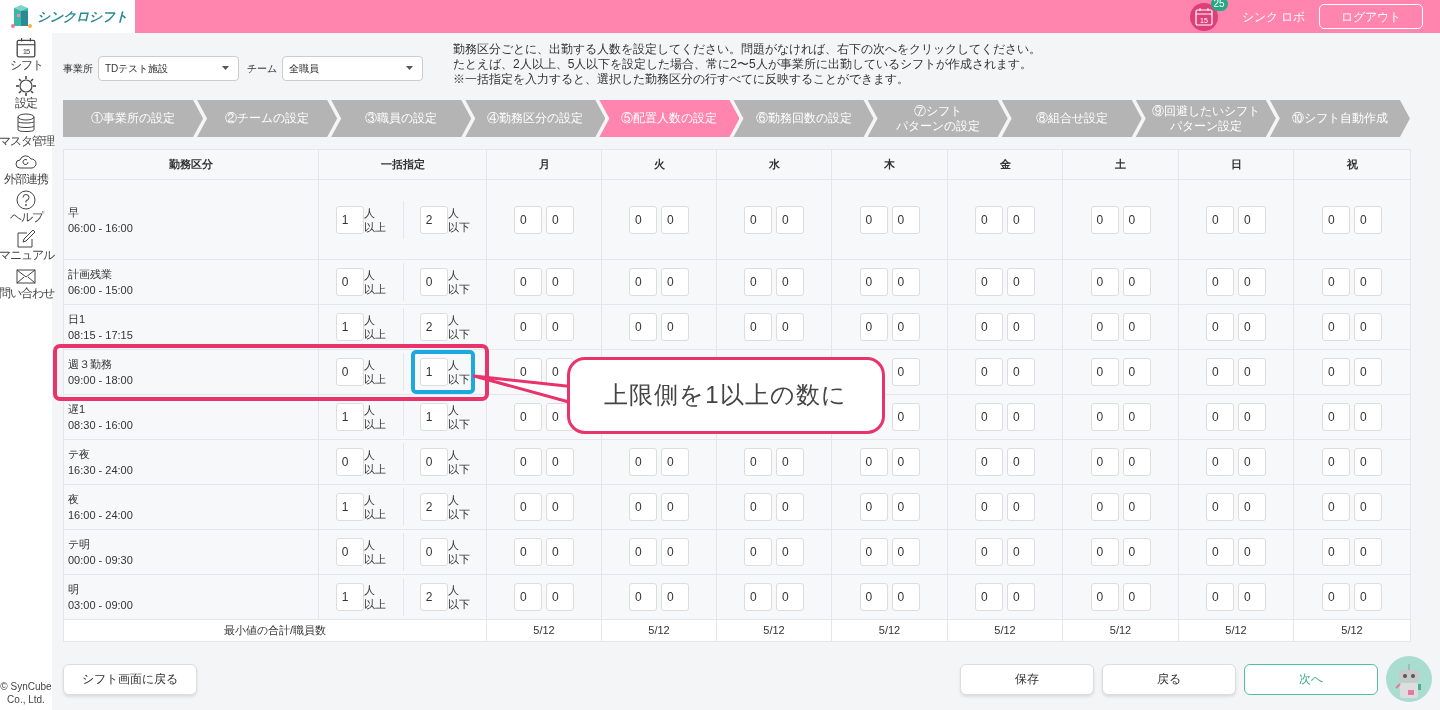 This screenshot has width=1440, height=710. I want to click on sidebar-item: ヘルプ, so click(26, 206).